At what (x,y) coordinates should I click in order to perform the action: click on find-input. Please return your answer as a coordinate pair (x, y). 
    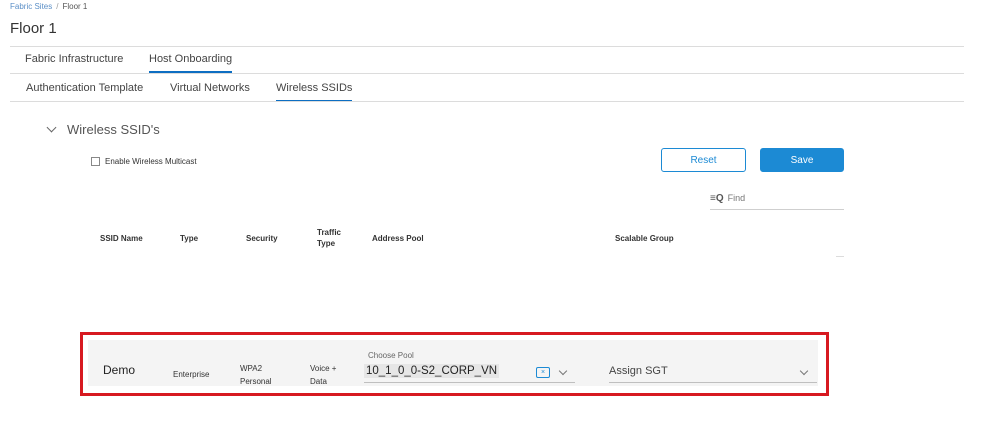
    Looking at the image, I should click on (782, 198).